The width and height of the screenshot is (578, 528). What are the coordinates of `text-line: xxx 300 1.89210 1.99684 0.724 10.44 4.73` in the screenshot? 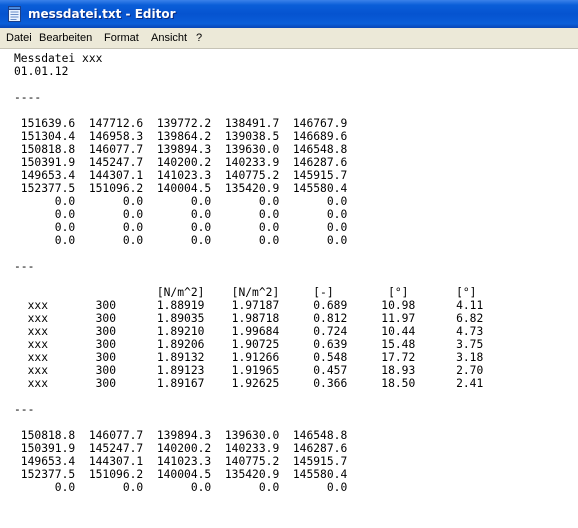 It's located at (249, 331).